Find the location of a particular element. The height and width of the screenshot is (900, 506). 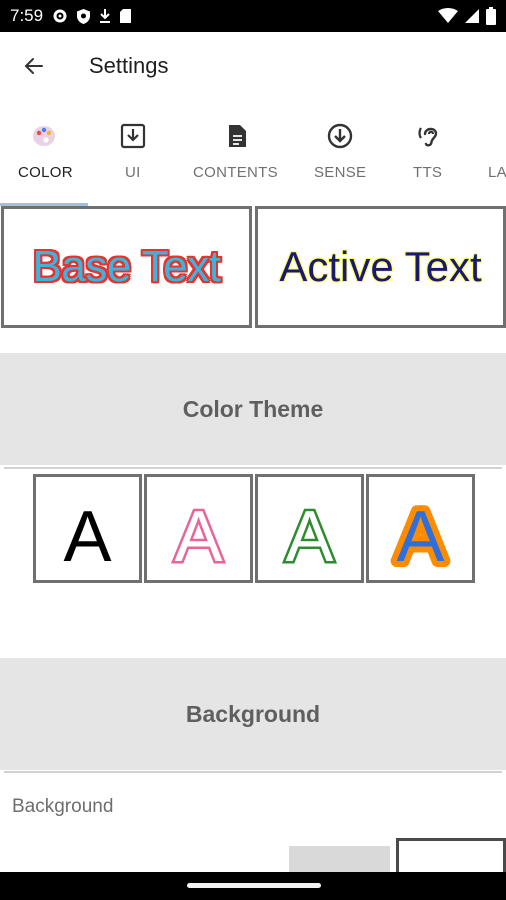

color-theme-header: Color Theme is located at coordinates (253, 409).